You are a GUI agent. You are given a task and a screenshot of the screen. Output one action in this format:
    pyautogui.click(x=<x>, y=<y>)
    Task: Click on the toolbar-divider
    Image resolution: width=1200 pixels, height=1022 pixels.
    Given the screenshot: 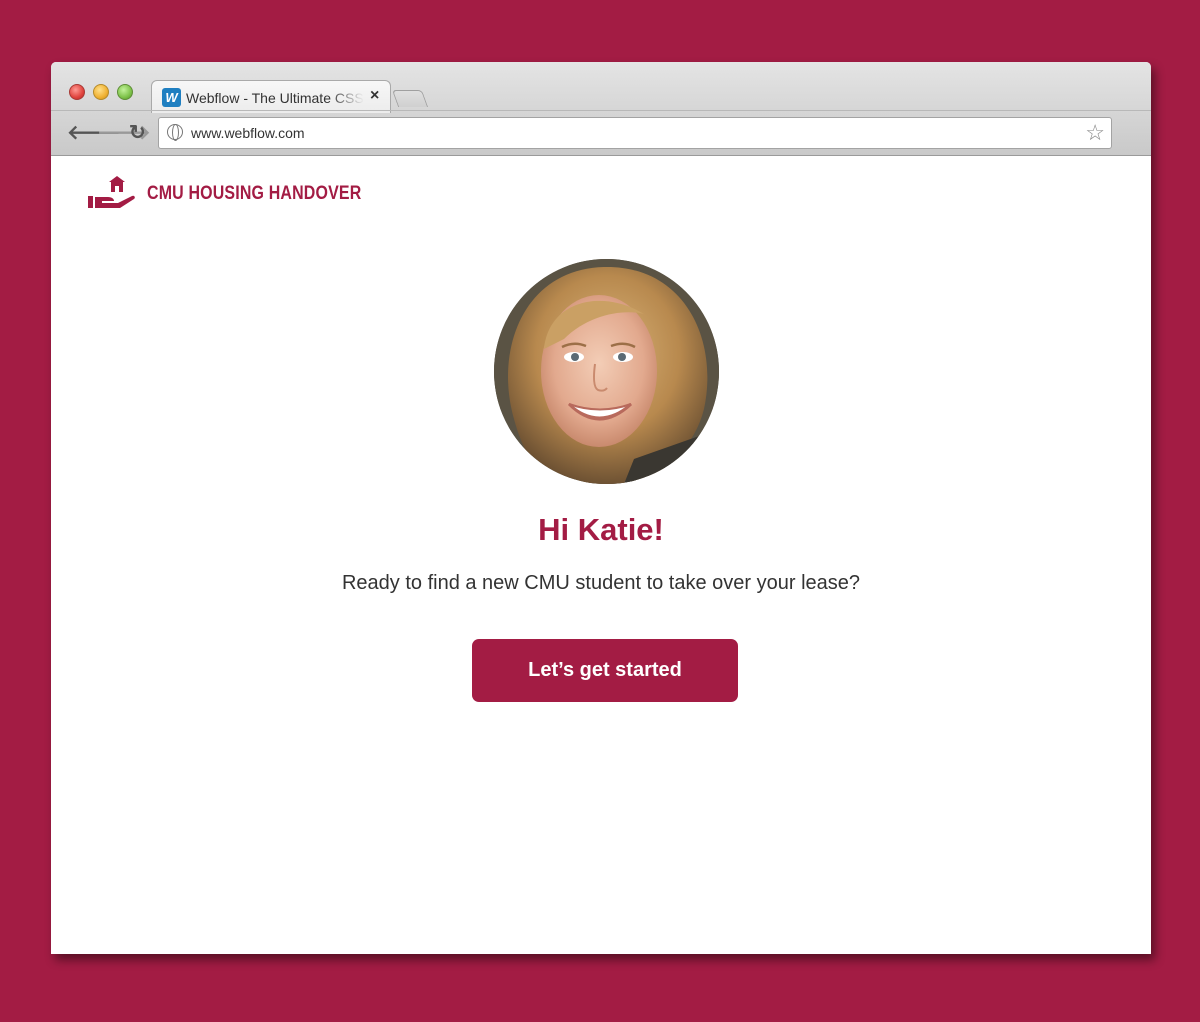 What is the action you would take?
    pyautogui.click(x=601, y=110)
    